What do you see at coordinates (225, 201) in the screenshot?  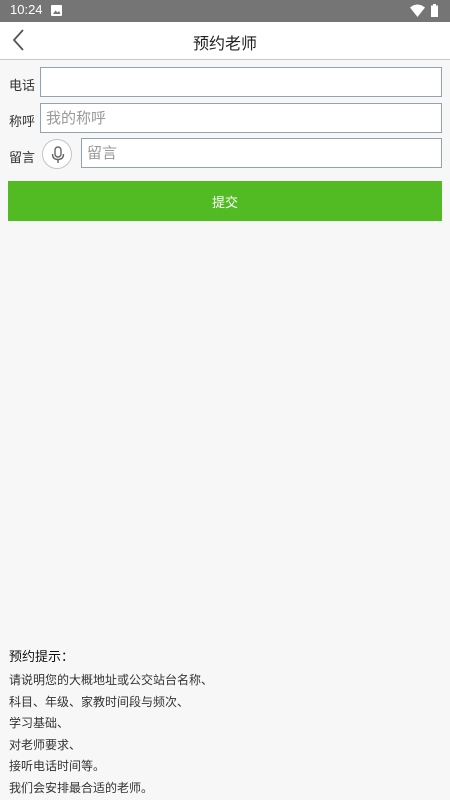 I see `submit-button: 提交` at bounding box center [225, 201].